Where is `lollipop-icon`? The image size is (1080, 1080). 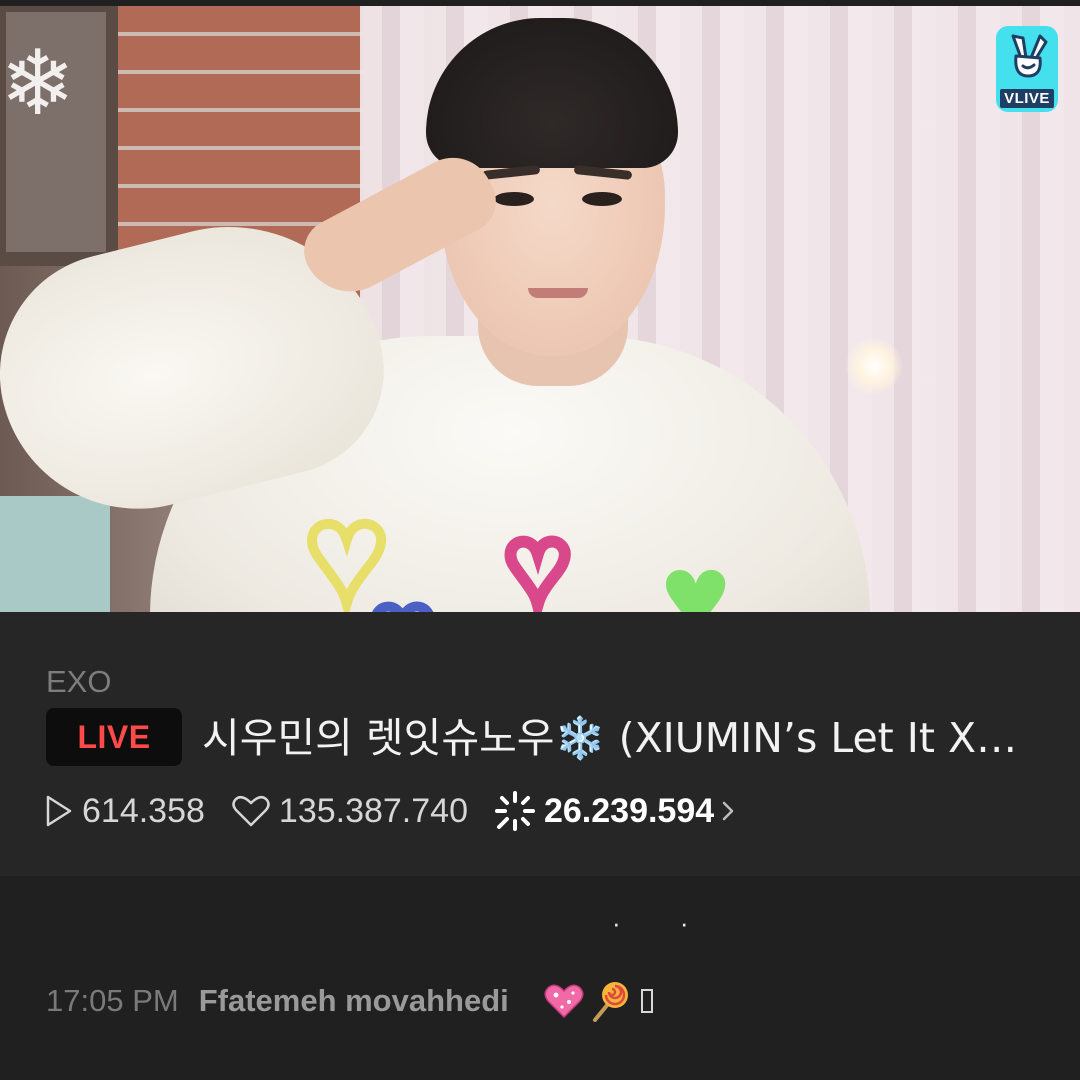 lollipop-icon is located at coordinates (611, 1001).